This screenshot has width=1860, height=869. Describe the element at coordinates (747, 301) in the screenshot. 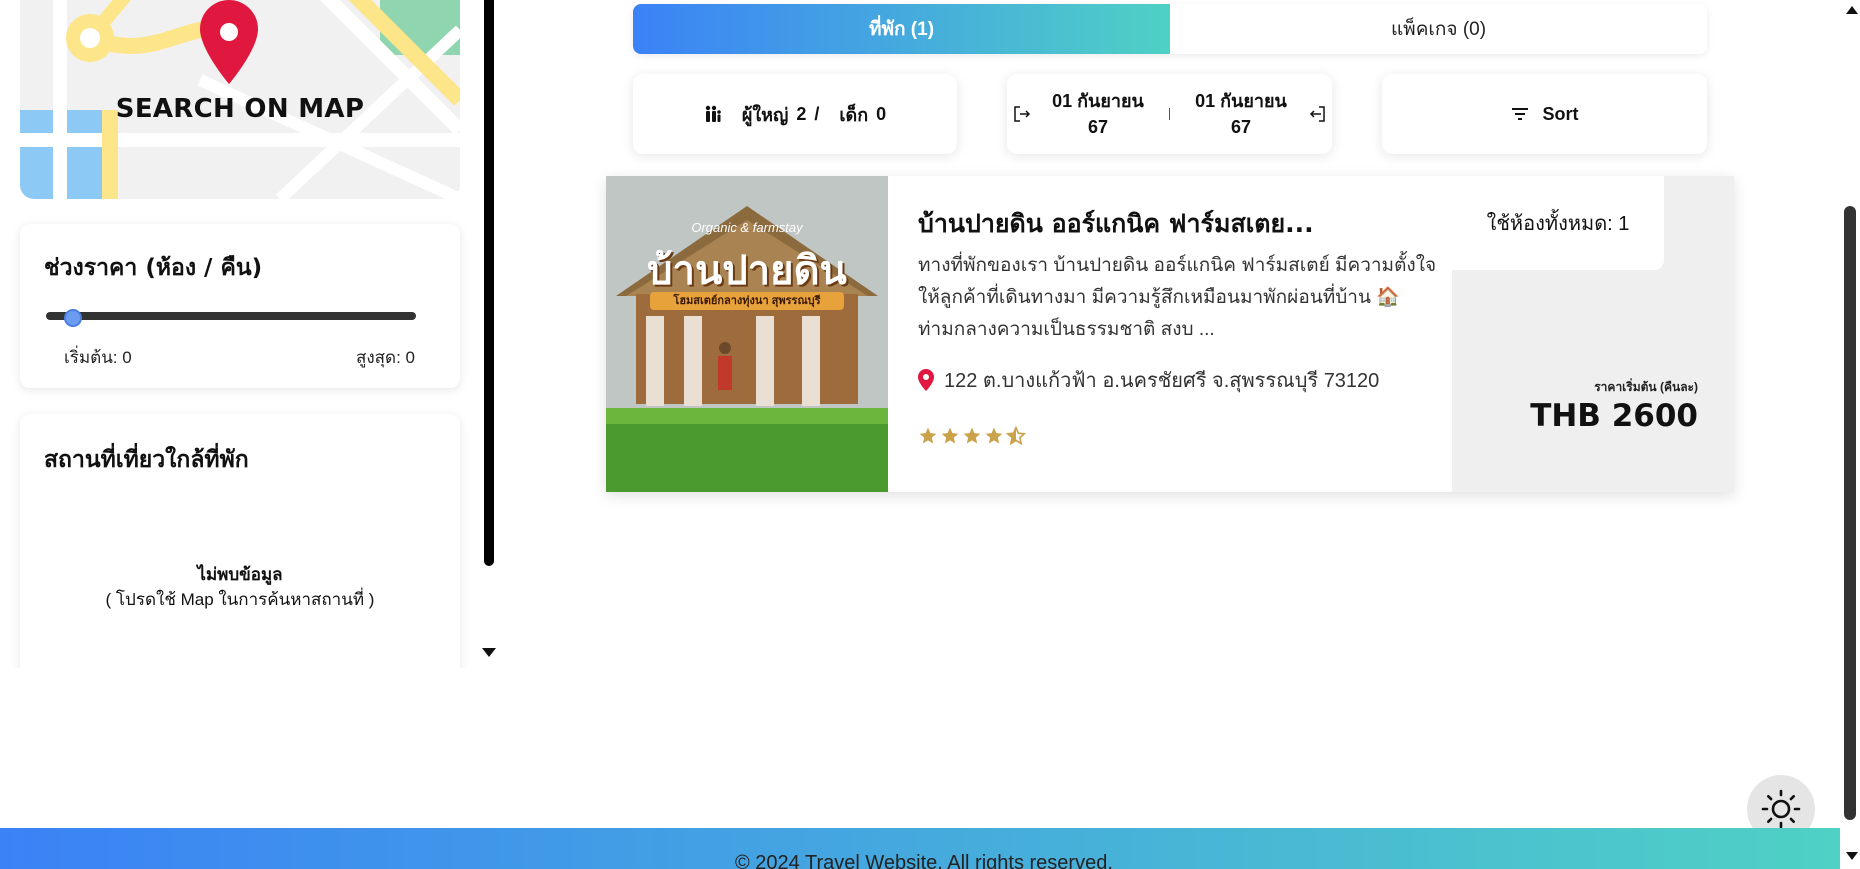

I see `image-tagline: โฮมสเตย์กลางทุ่งนา สุพรรณบุรี` at that location.